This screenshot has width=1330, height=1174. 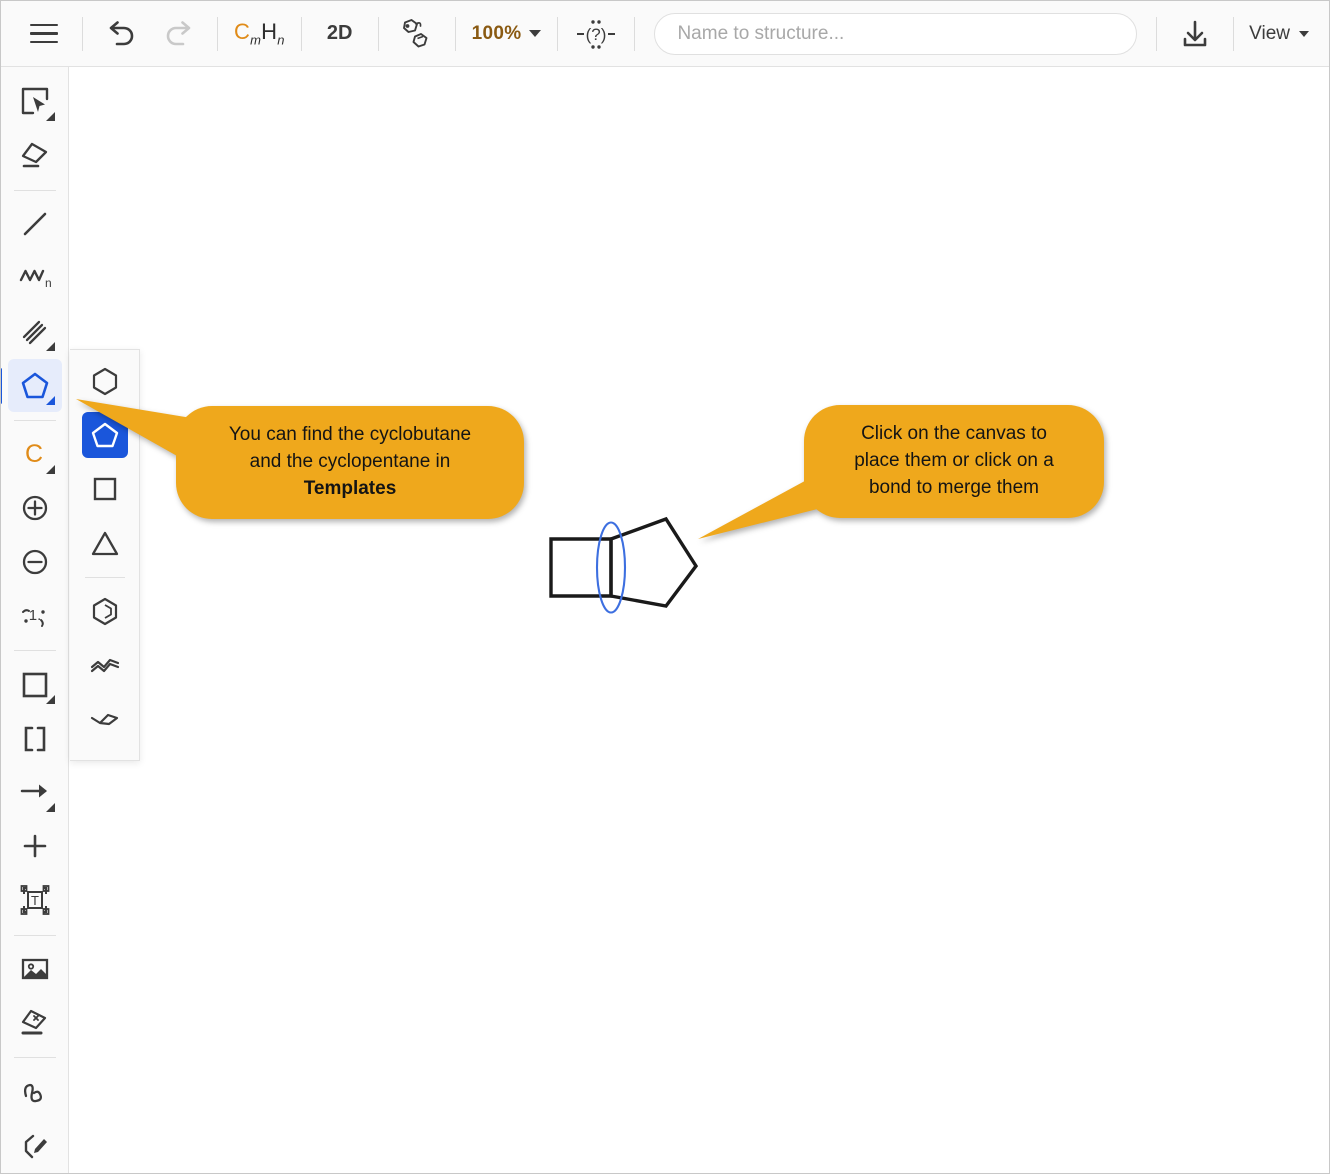 I want to click on template-benzene, so click(x=105, y=611).